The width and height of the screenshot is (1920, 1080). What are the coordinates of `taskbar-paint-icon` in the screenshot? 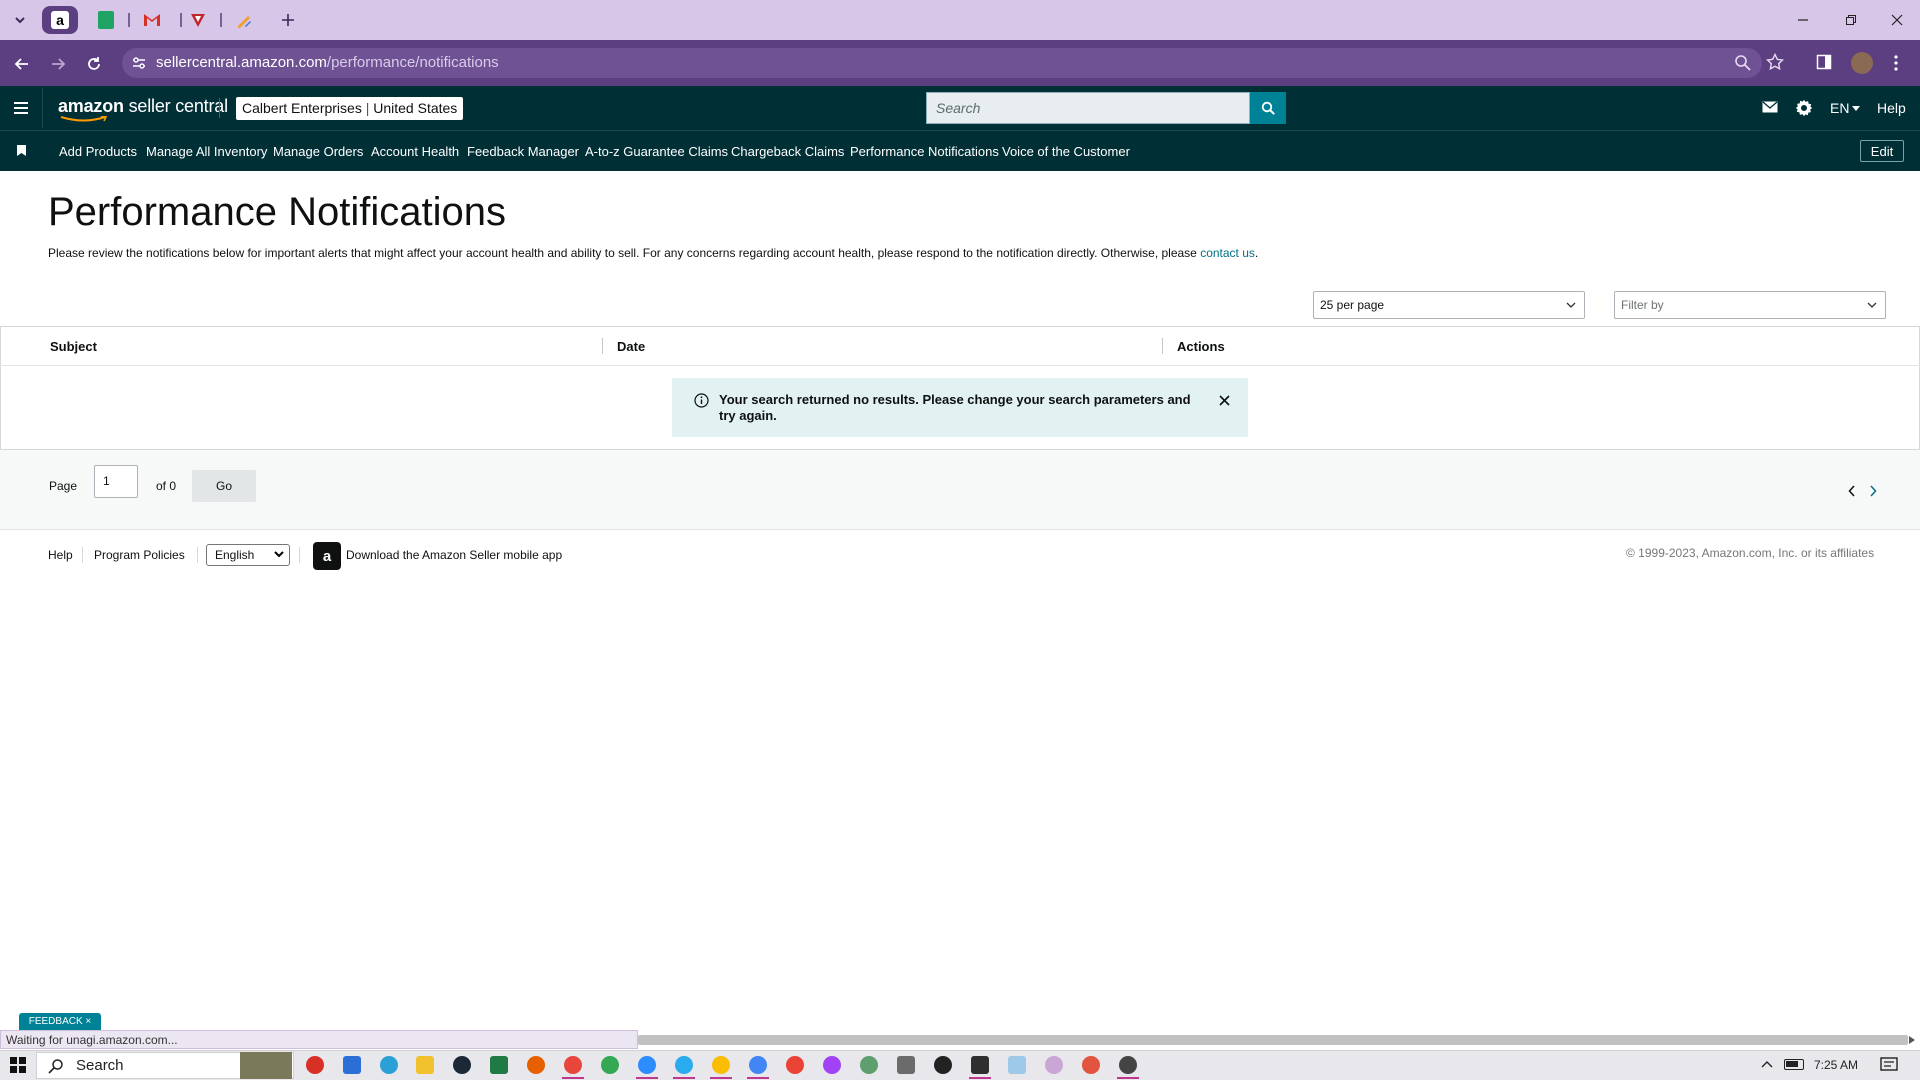 It's located at (1091, 1065).